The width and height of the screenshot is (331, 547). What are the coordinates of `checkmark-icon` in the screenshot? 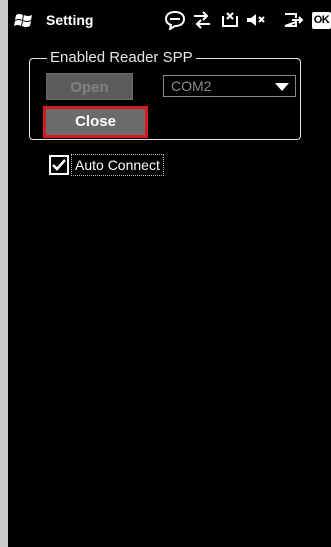 It's located at (59, 165).